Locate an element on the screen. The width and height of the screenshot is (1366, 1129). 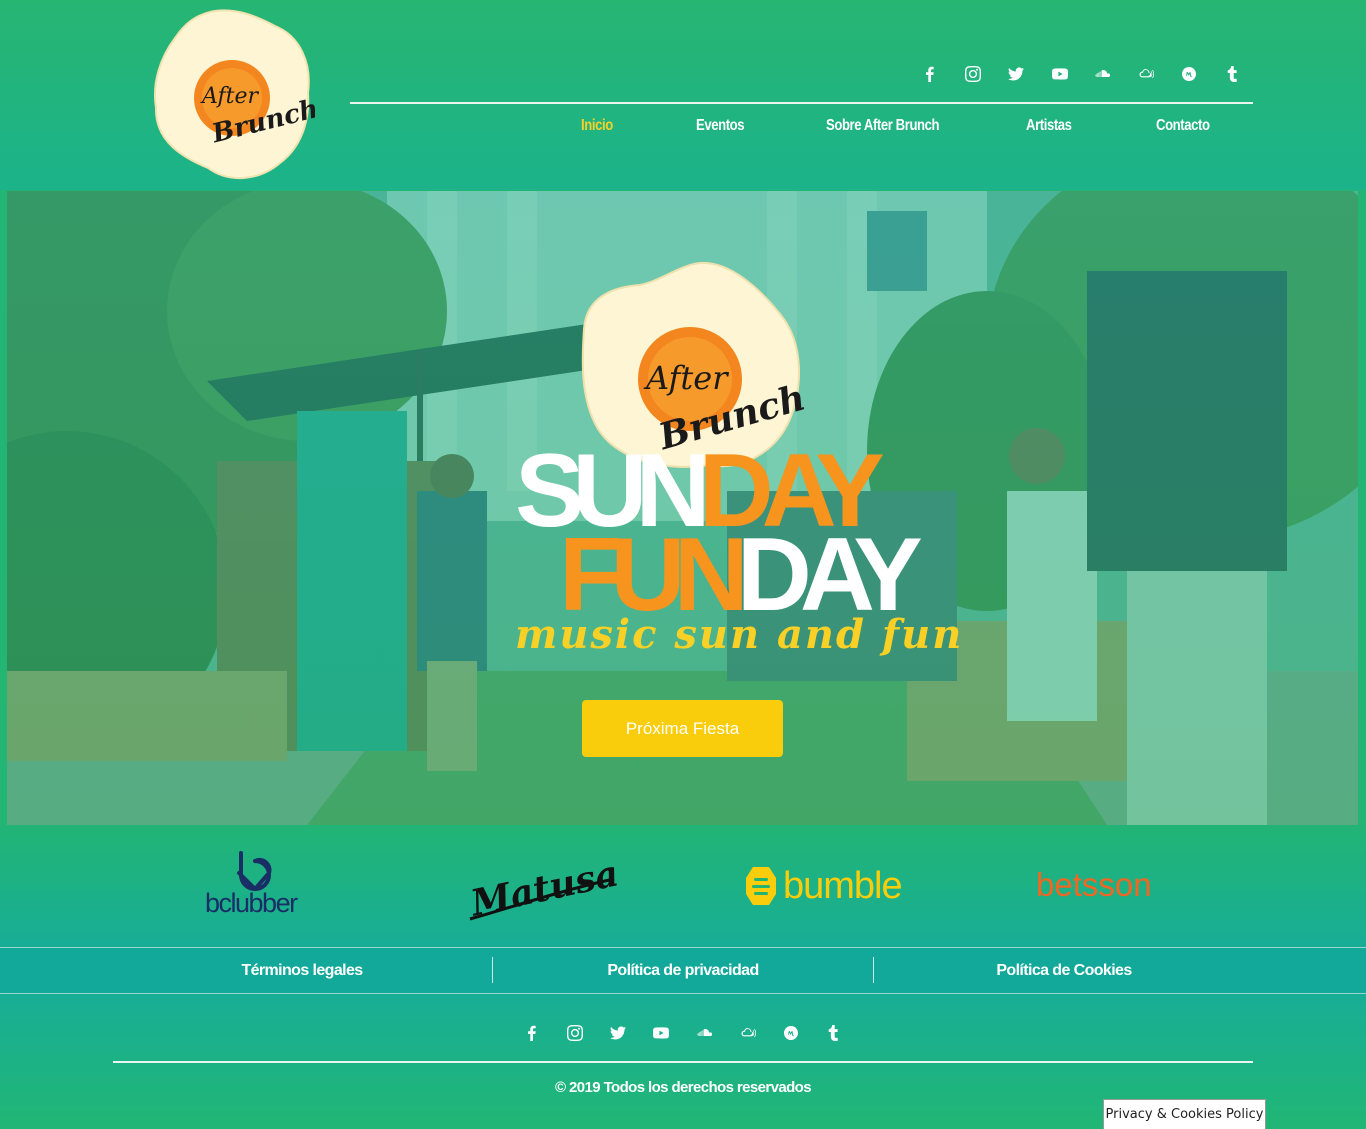
betsson-wordmark: betsson is located at coordinates (1094, 884).